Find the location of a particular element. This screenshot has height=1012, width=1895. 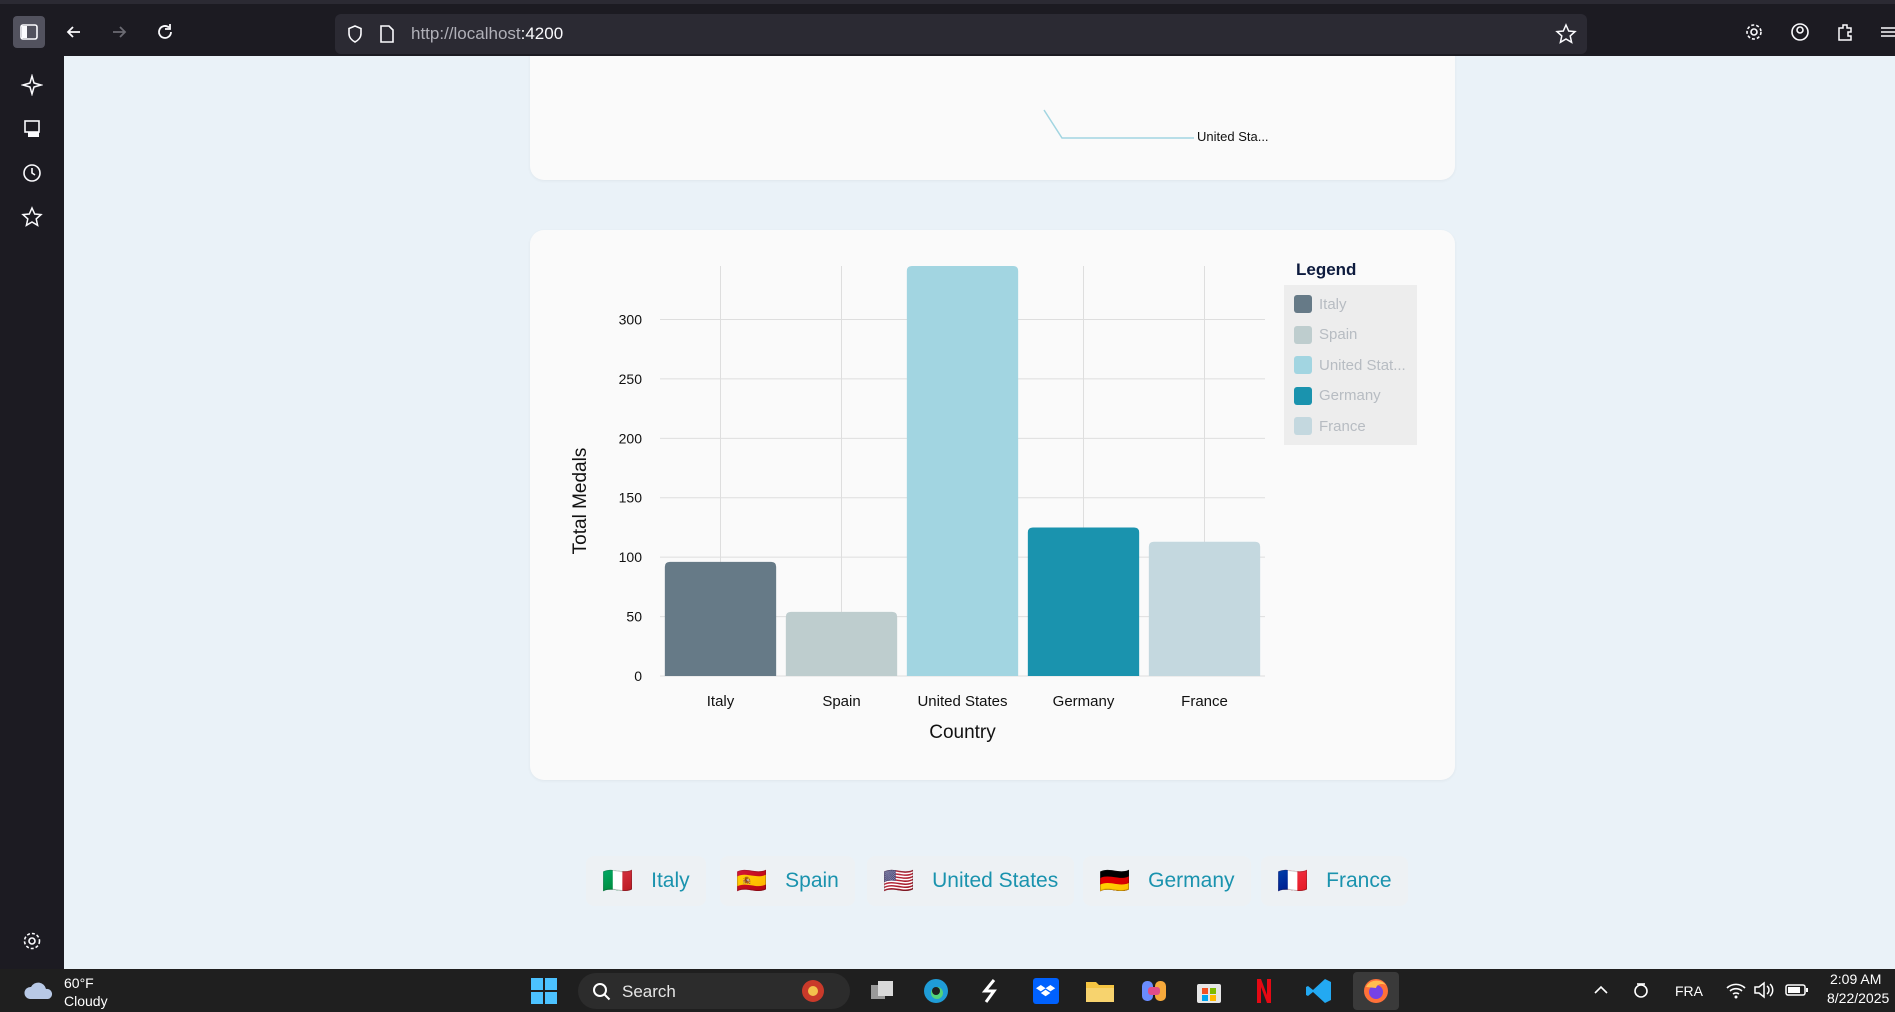

country-button-france: 🇫🇷 France is located at coordinates (1334, 881).